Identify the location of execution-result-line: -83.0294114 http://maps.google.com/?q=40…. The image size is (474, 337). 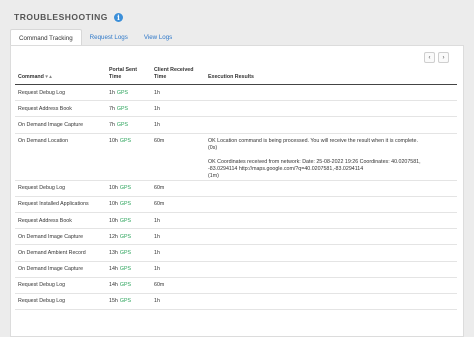
(286, 168).